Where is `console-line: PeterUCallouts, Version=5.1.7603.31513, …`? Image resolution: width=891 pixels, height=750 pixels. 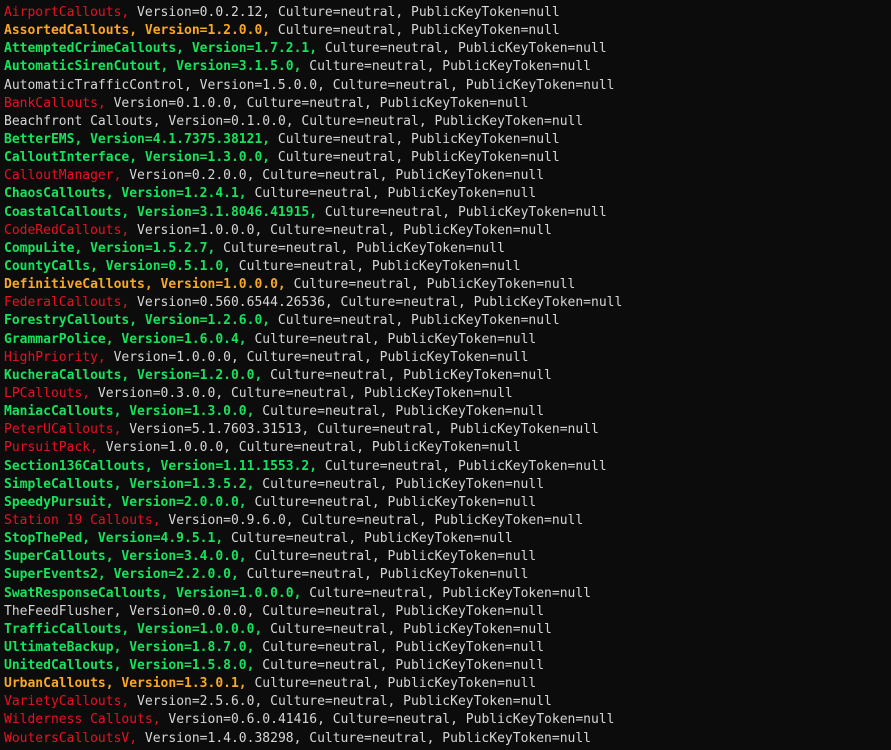 console-line: PeterUCallouts, Version=5.1.7603.31513, … is located at coordinates (446, 430).